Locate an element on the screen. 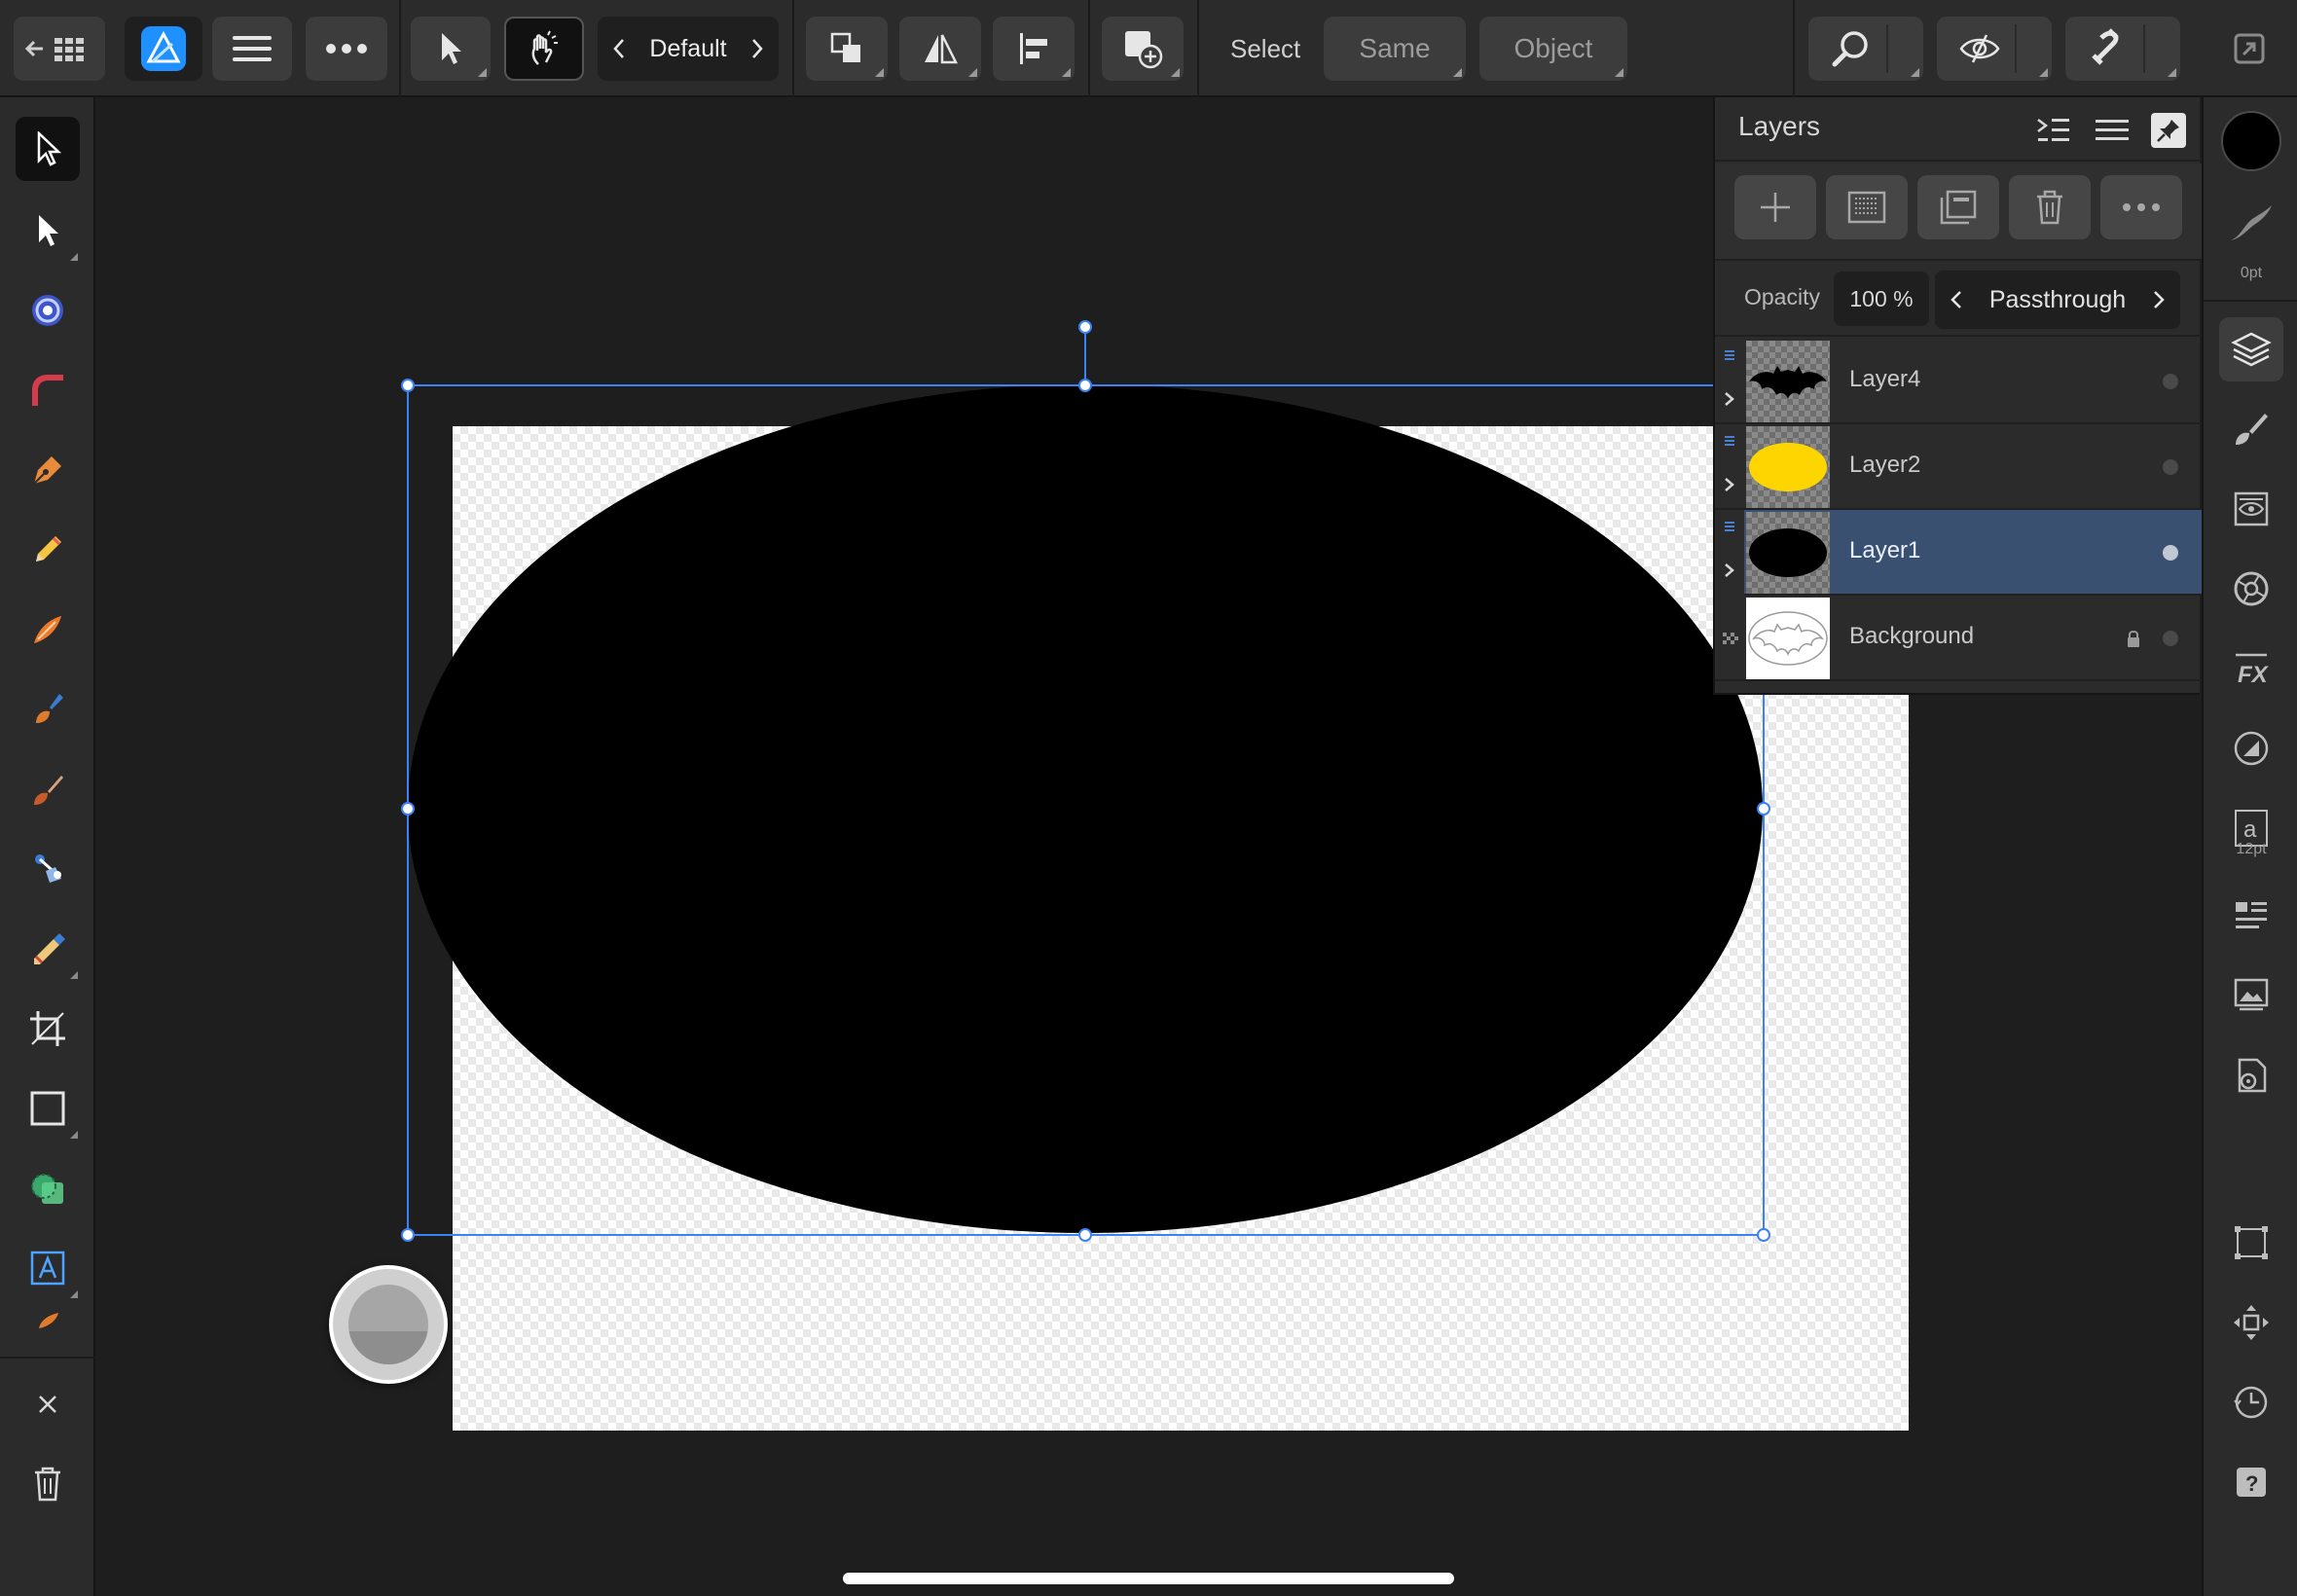 The width and height of the screenshot is (2297, 1596). shape-builder-tool is located at coordinates (48, 1188).